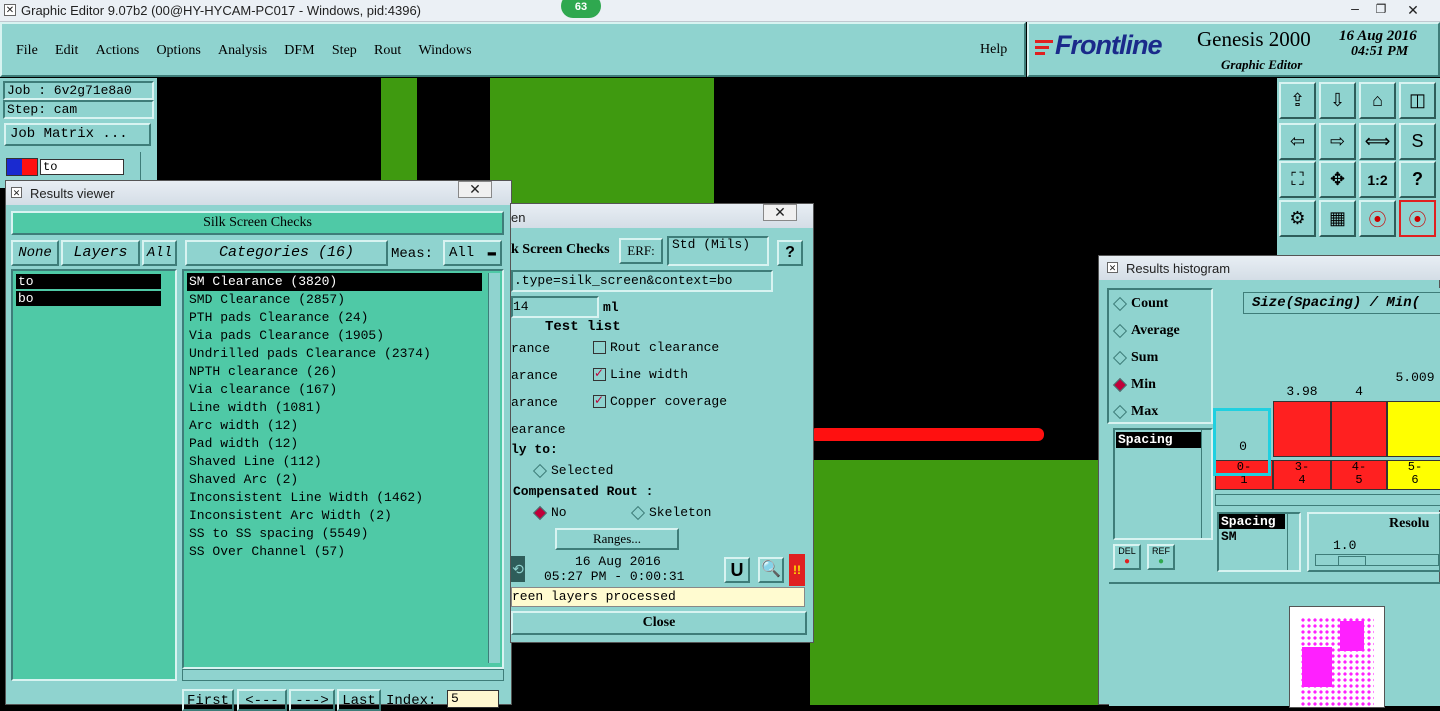 The width and height of the screenshot is (1440, 711). Describe the element at coordinates (343, 408) in the screenshot. I see `category-item: Line width (1081)` at that location.